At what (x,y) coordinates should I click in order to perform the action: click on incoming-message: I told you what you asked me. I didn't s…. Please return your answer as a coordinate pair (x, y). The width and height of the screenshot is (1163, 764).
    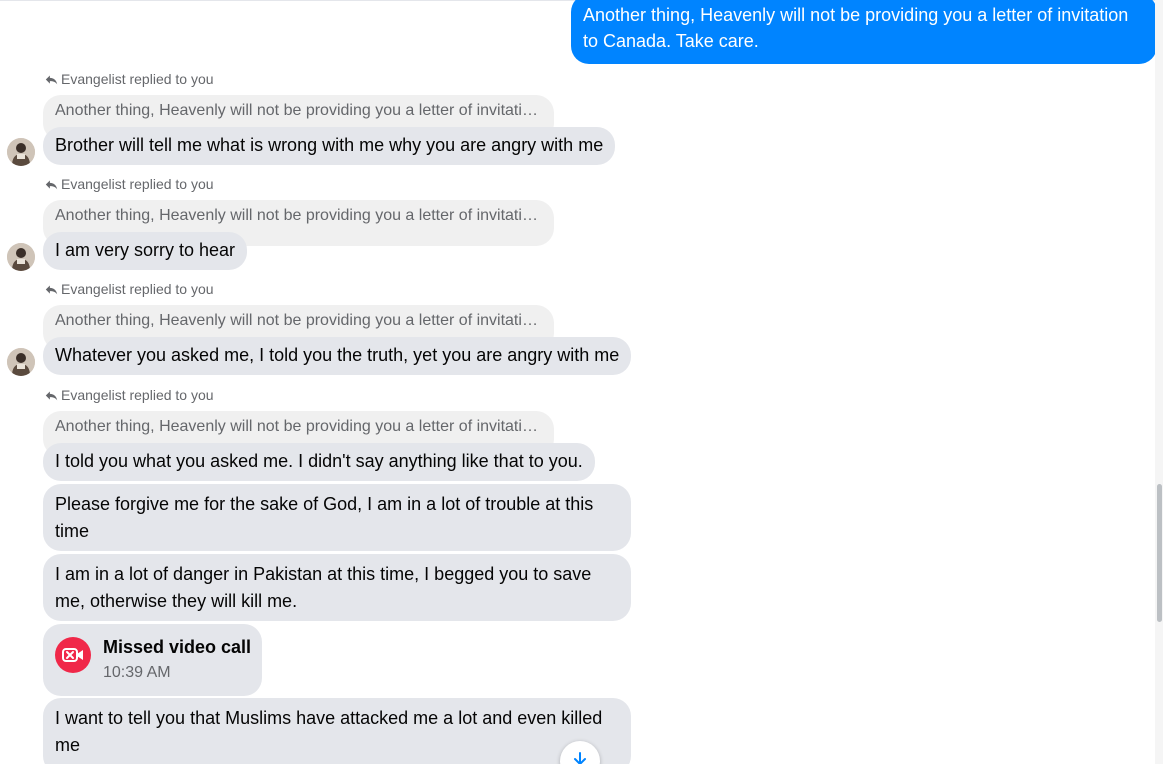
    Looking at the image, I should click on (319, 462).